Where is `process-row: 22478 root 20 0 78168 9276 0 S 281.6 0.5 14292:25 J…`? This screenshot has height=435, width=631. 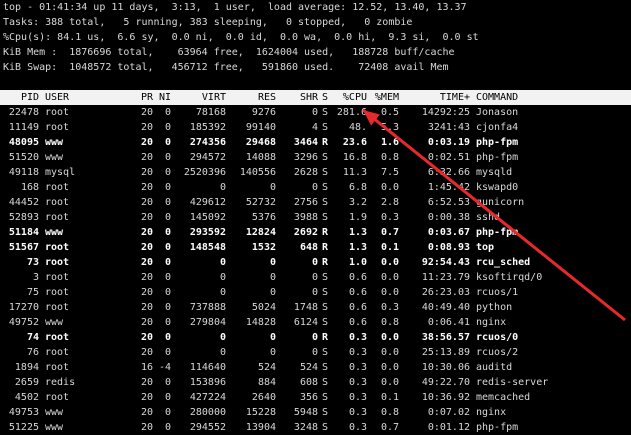 process-row: 22478 root 20 0 78168 9276 0 S 281.6 0.5 14292:25 J… is located at coordinates (315, 112).